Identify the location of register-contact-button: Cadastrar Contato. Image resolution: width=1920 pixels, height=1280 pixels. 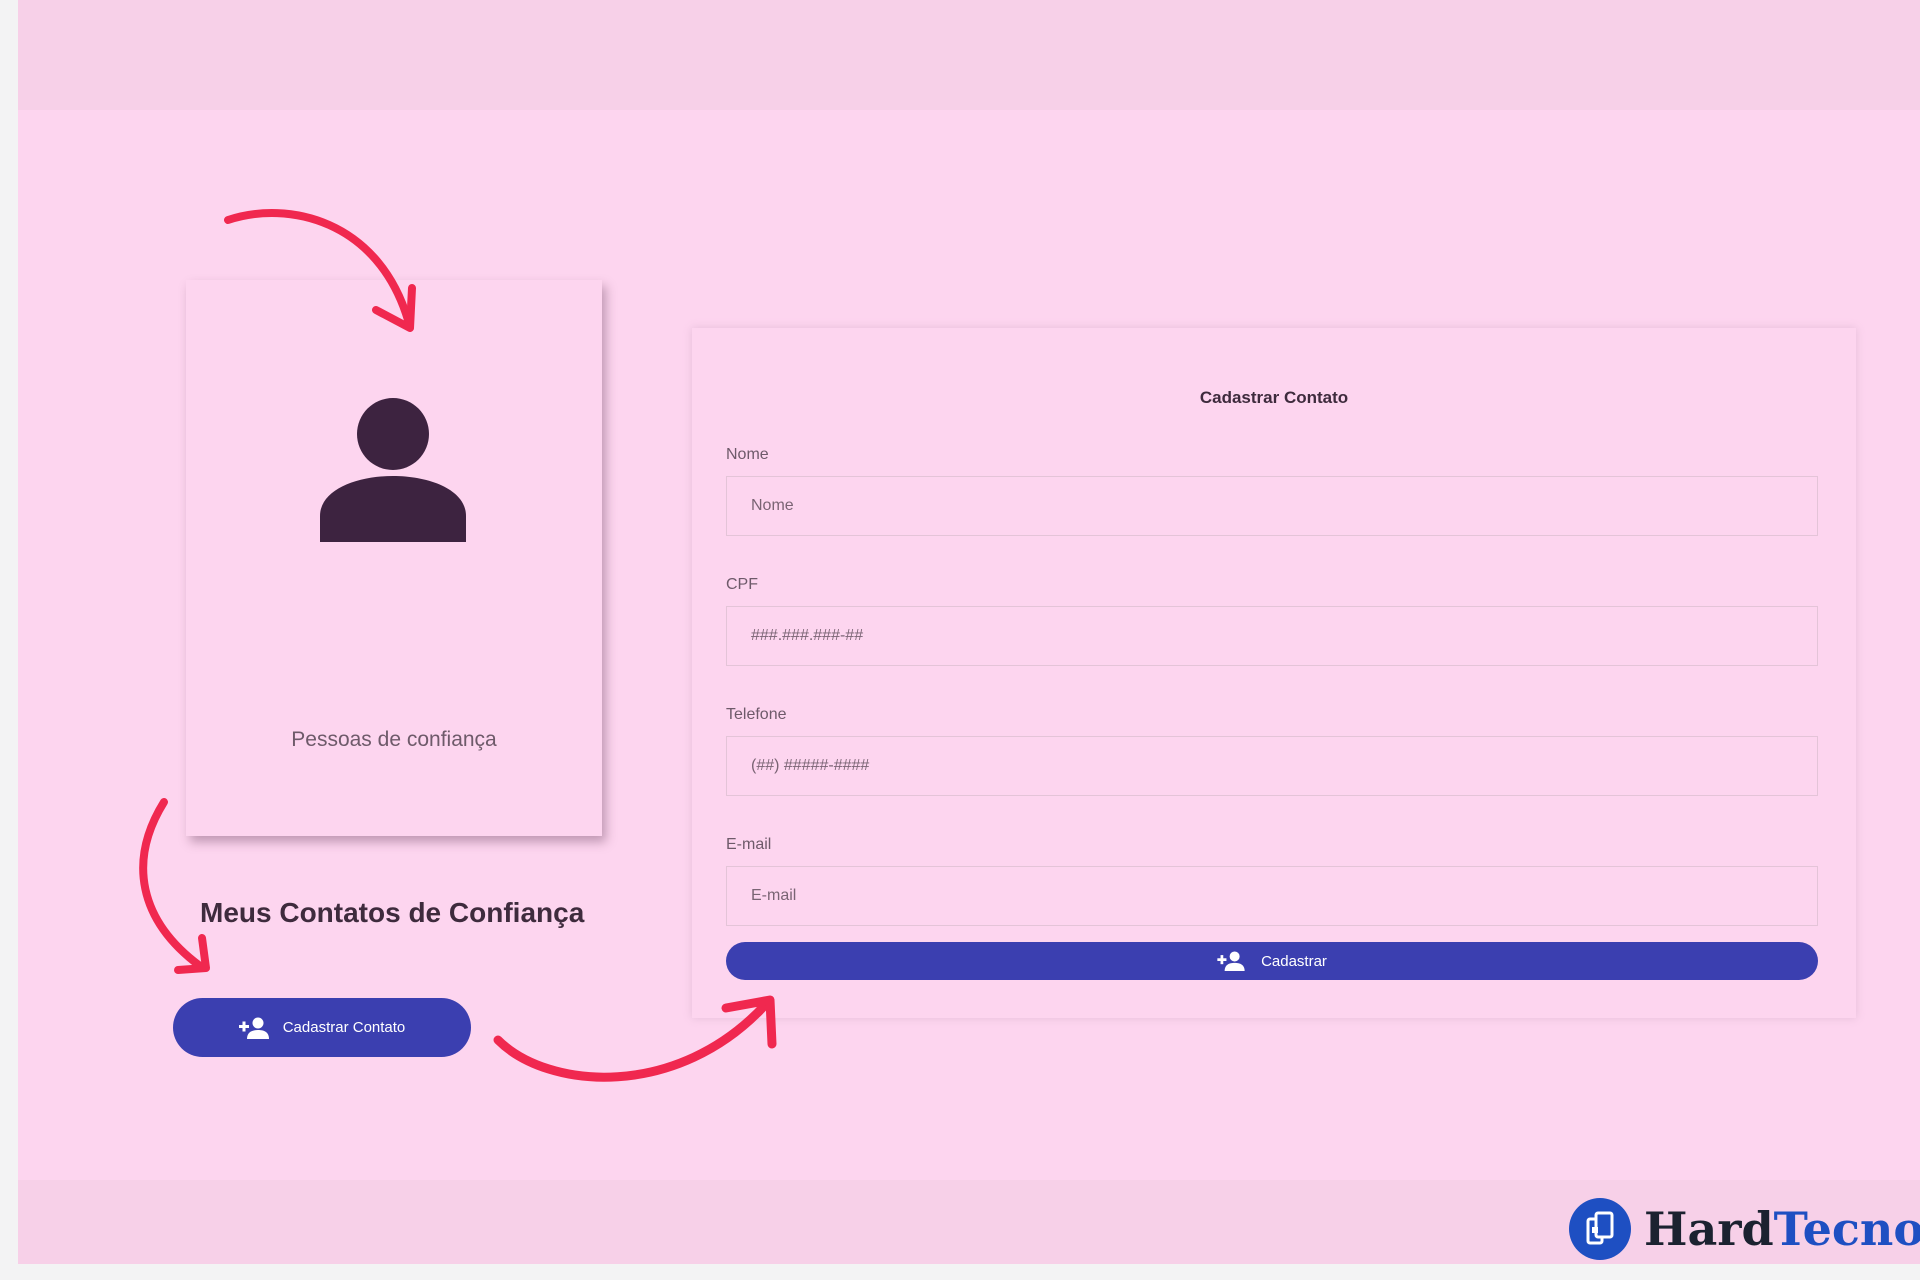
(322, 1027).